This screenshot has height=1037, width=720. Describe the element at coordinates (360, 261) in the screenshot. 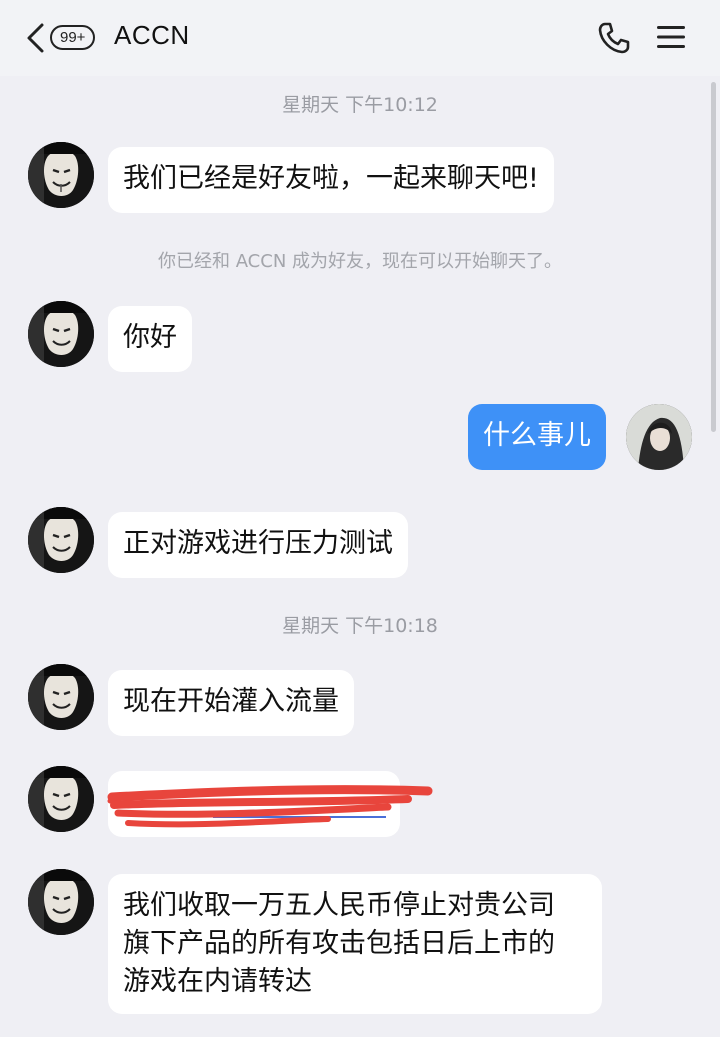

I see `system-notice: 你已经和 ACCN 成为好友，现在可以开始聊天了。` at that location.